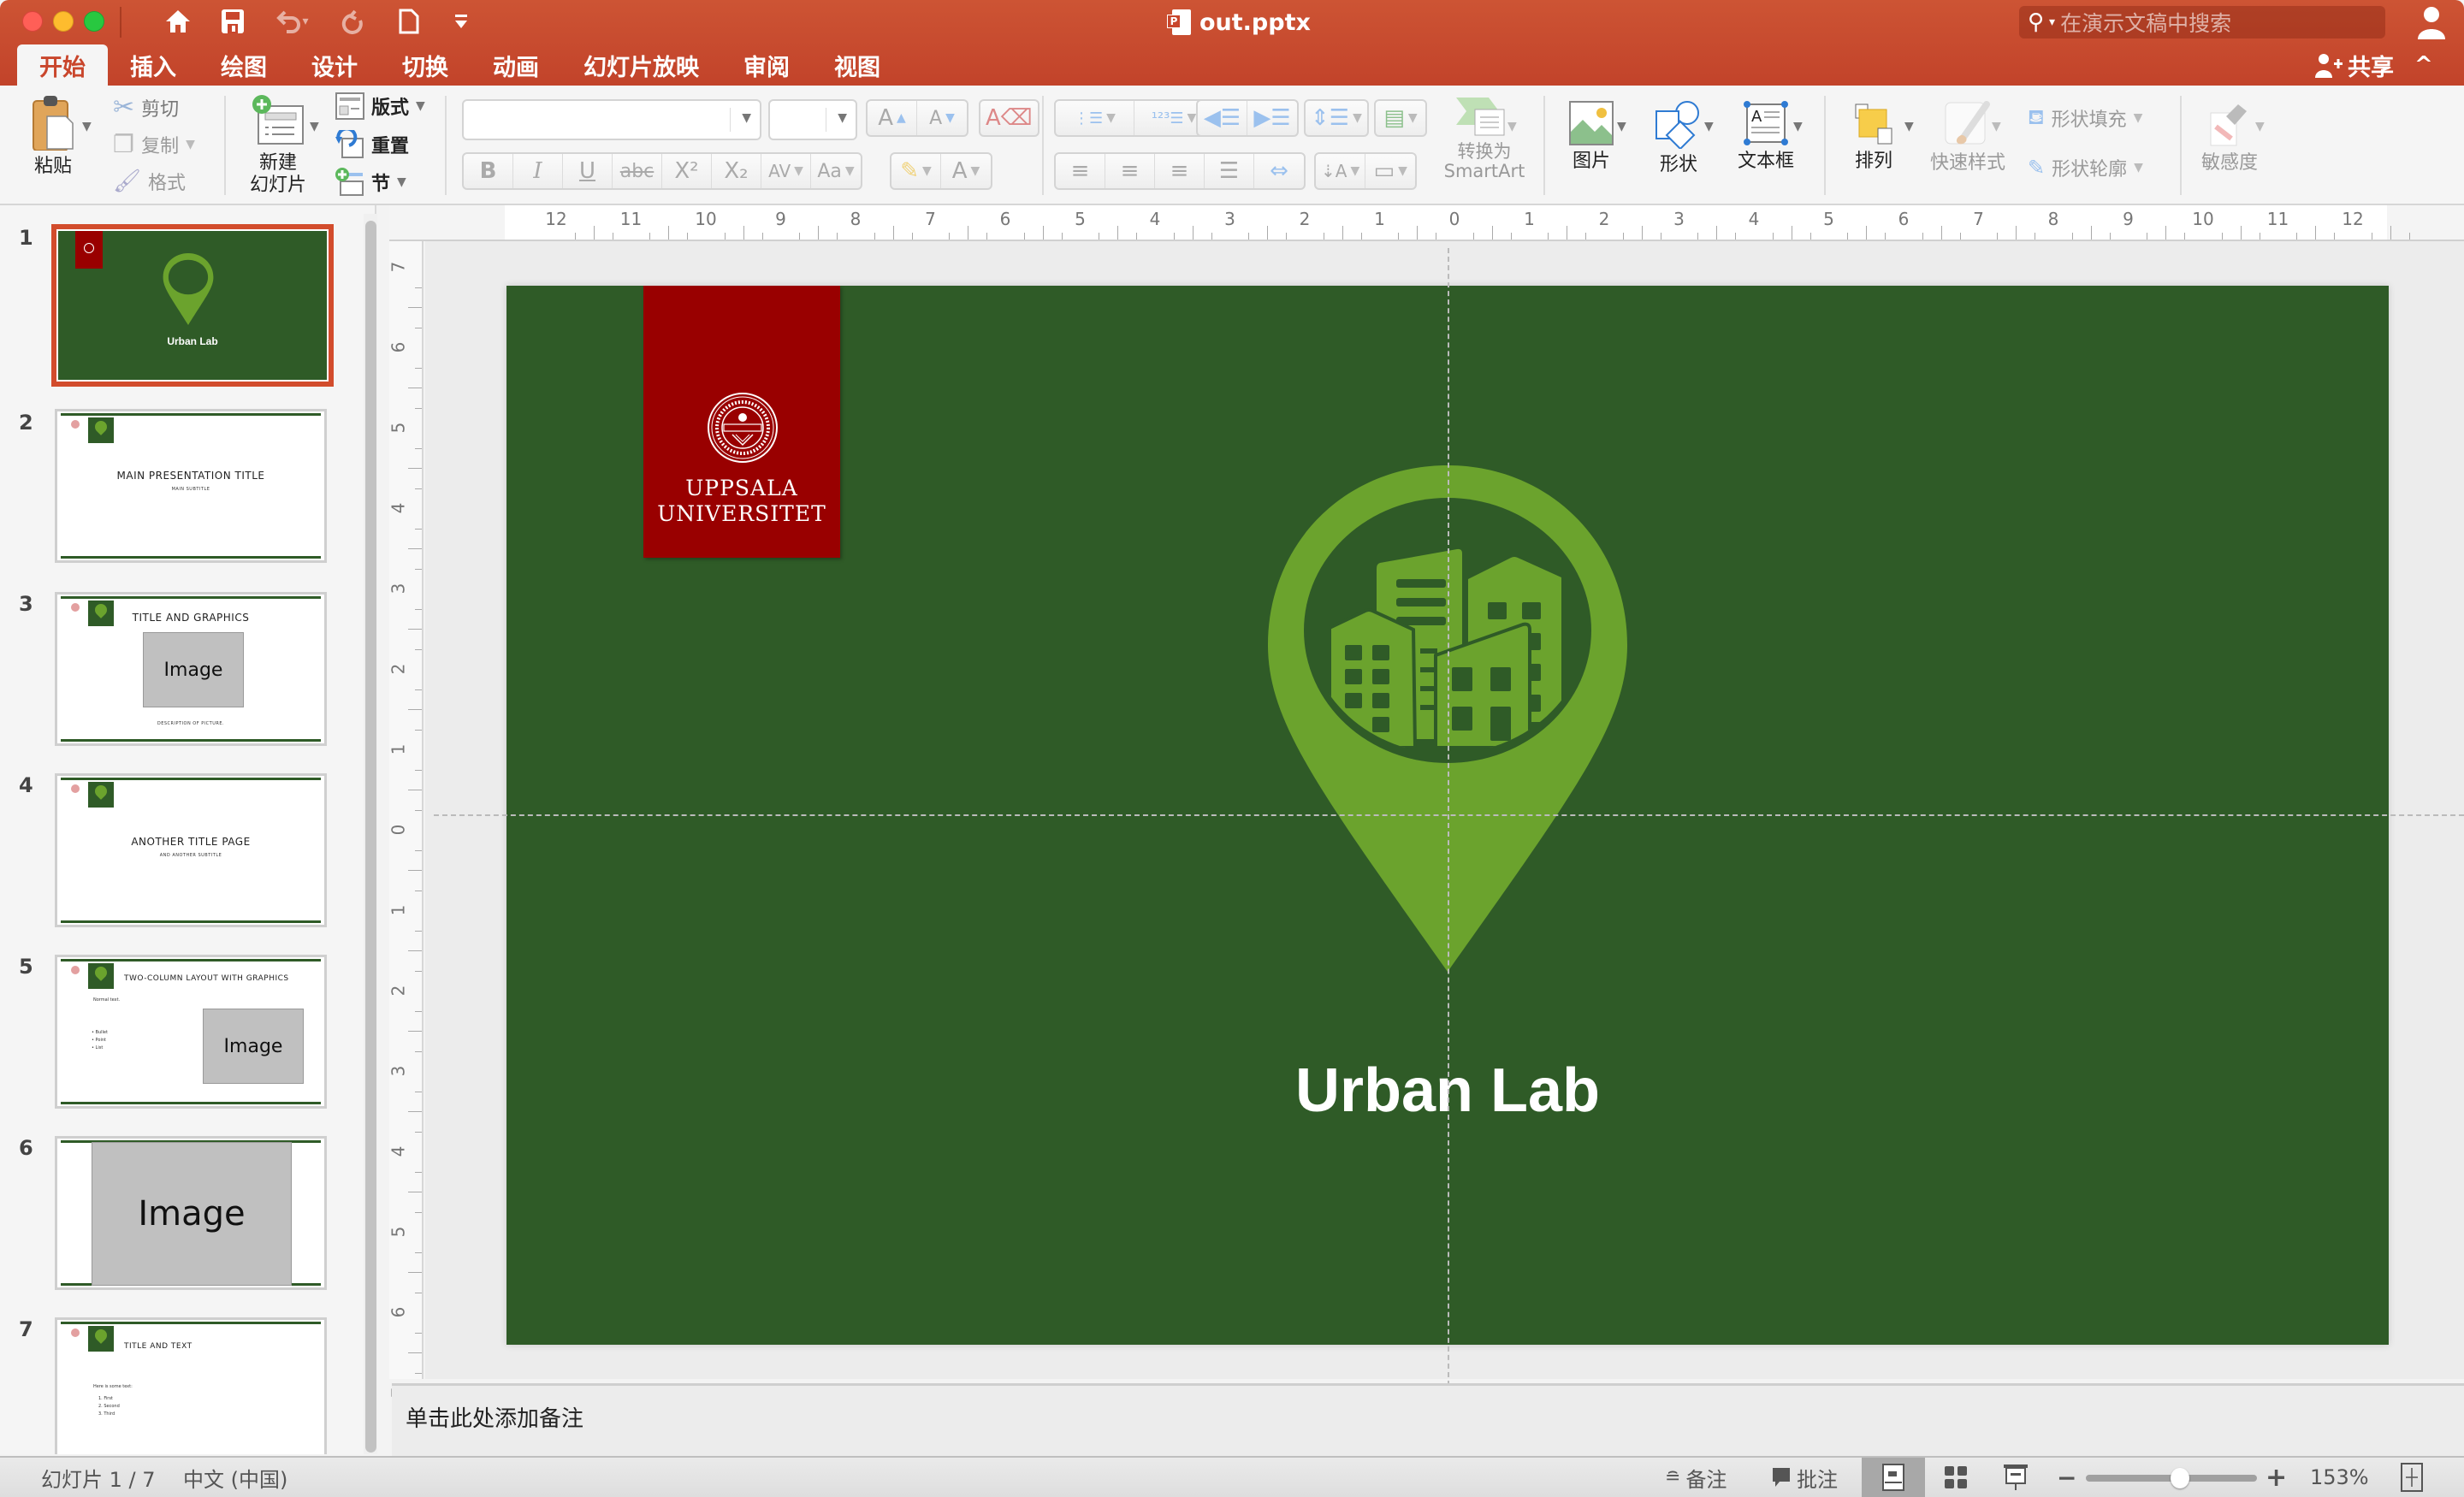  What do you see at coordinates (1229, 171) in the screenshot?
I see `justify-button: ☰` at bounding box center [1229, 171].